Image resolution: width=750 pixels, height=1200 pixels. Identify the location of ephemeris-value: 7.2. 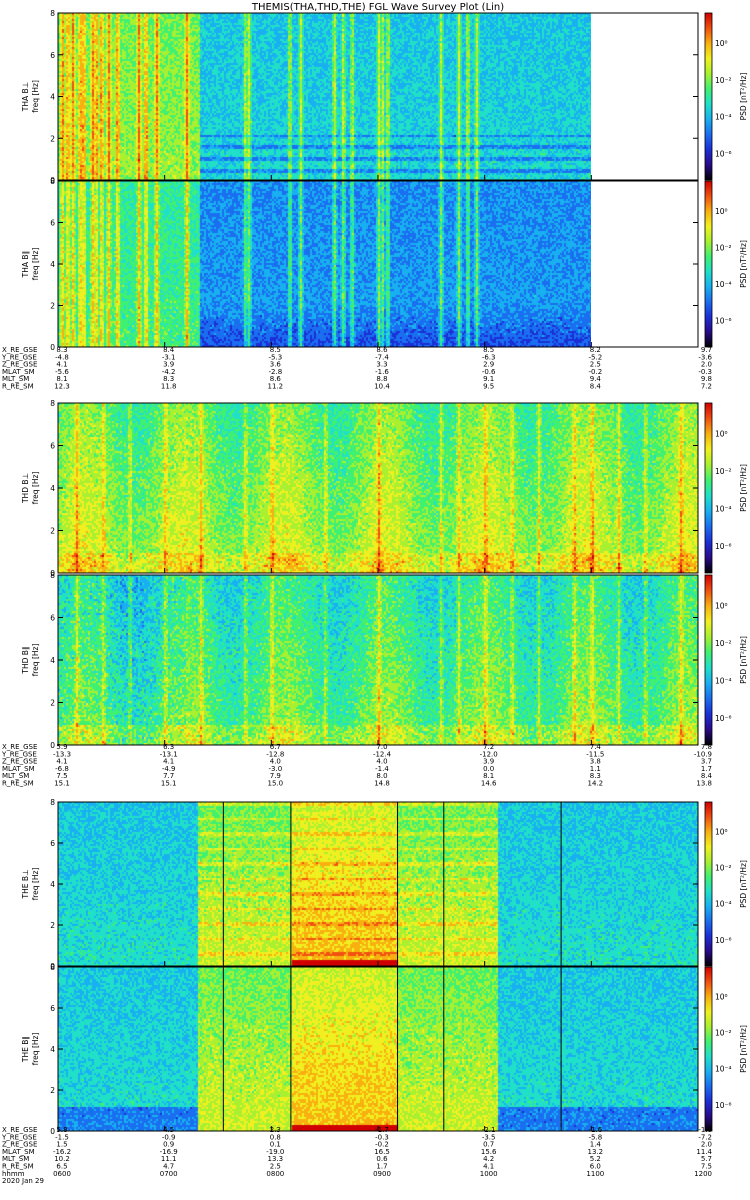
(706, 387).